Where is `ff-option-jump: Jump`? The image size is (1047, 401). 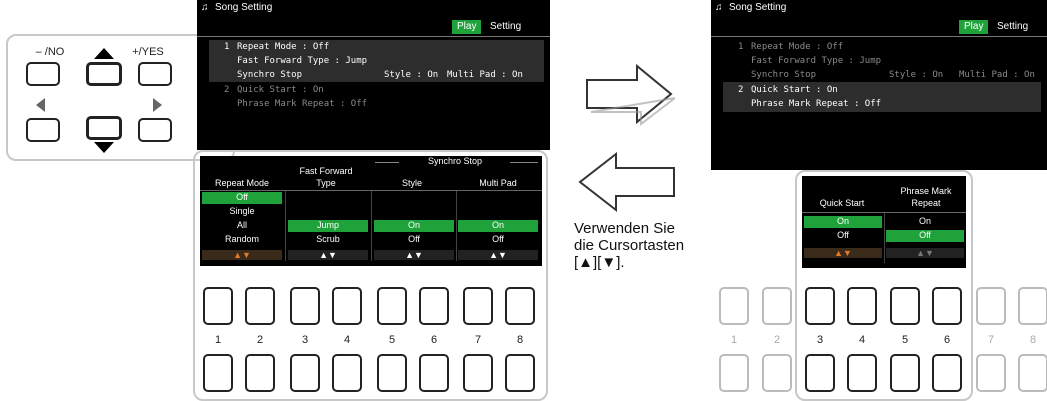 ff-option-jump: Jump is located at coordinates (328, 226).